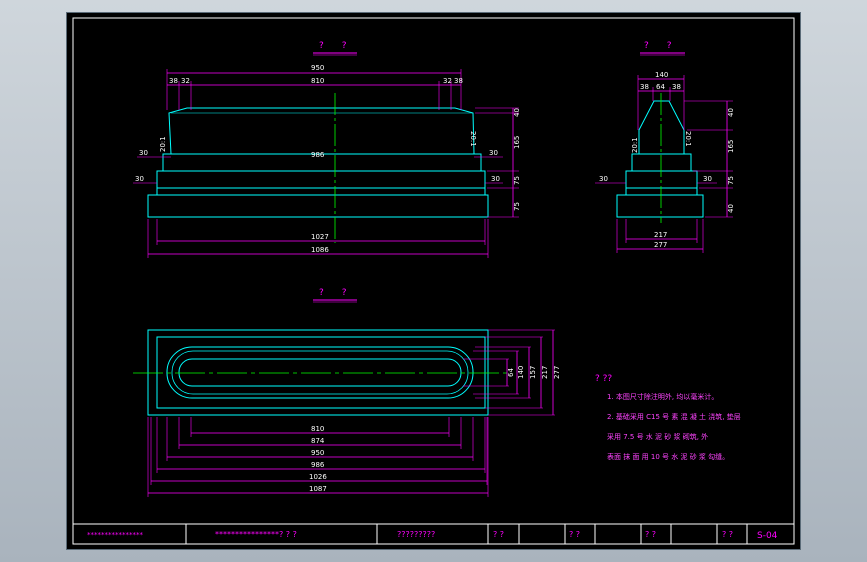 The height and width of the screenshot is (562, 867). Describe the element at coordinates (320, 250) in the screenshot. I see `front-dim-1086: 1086` at that location.